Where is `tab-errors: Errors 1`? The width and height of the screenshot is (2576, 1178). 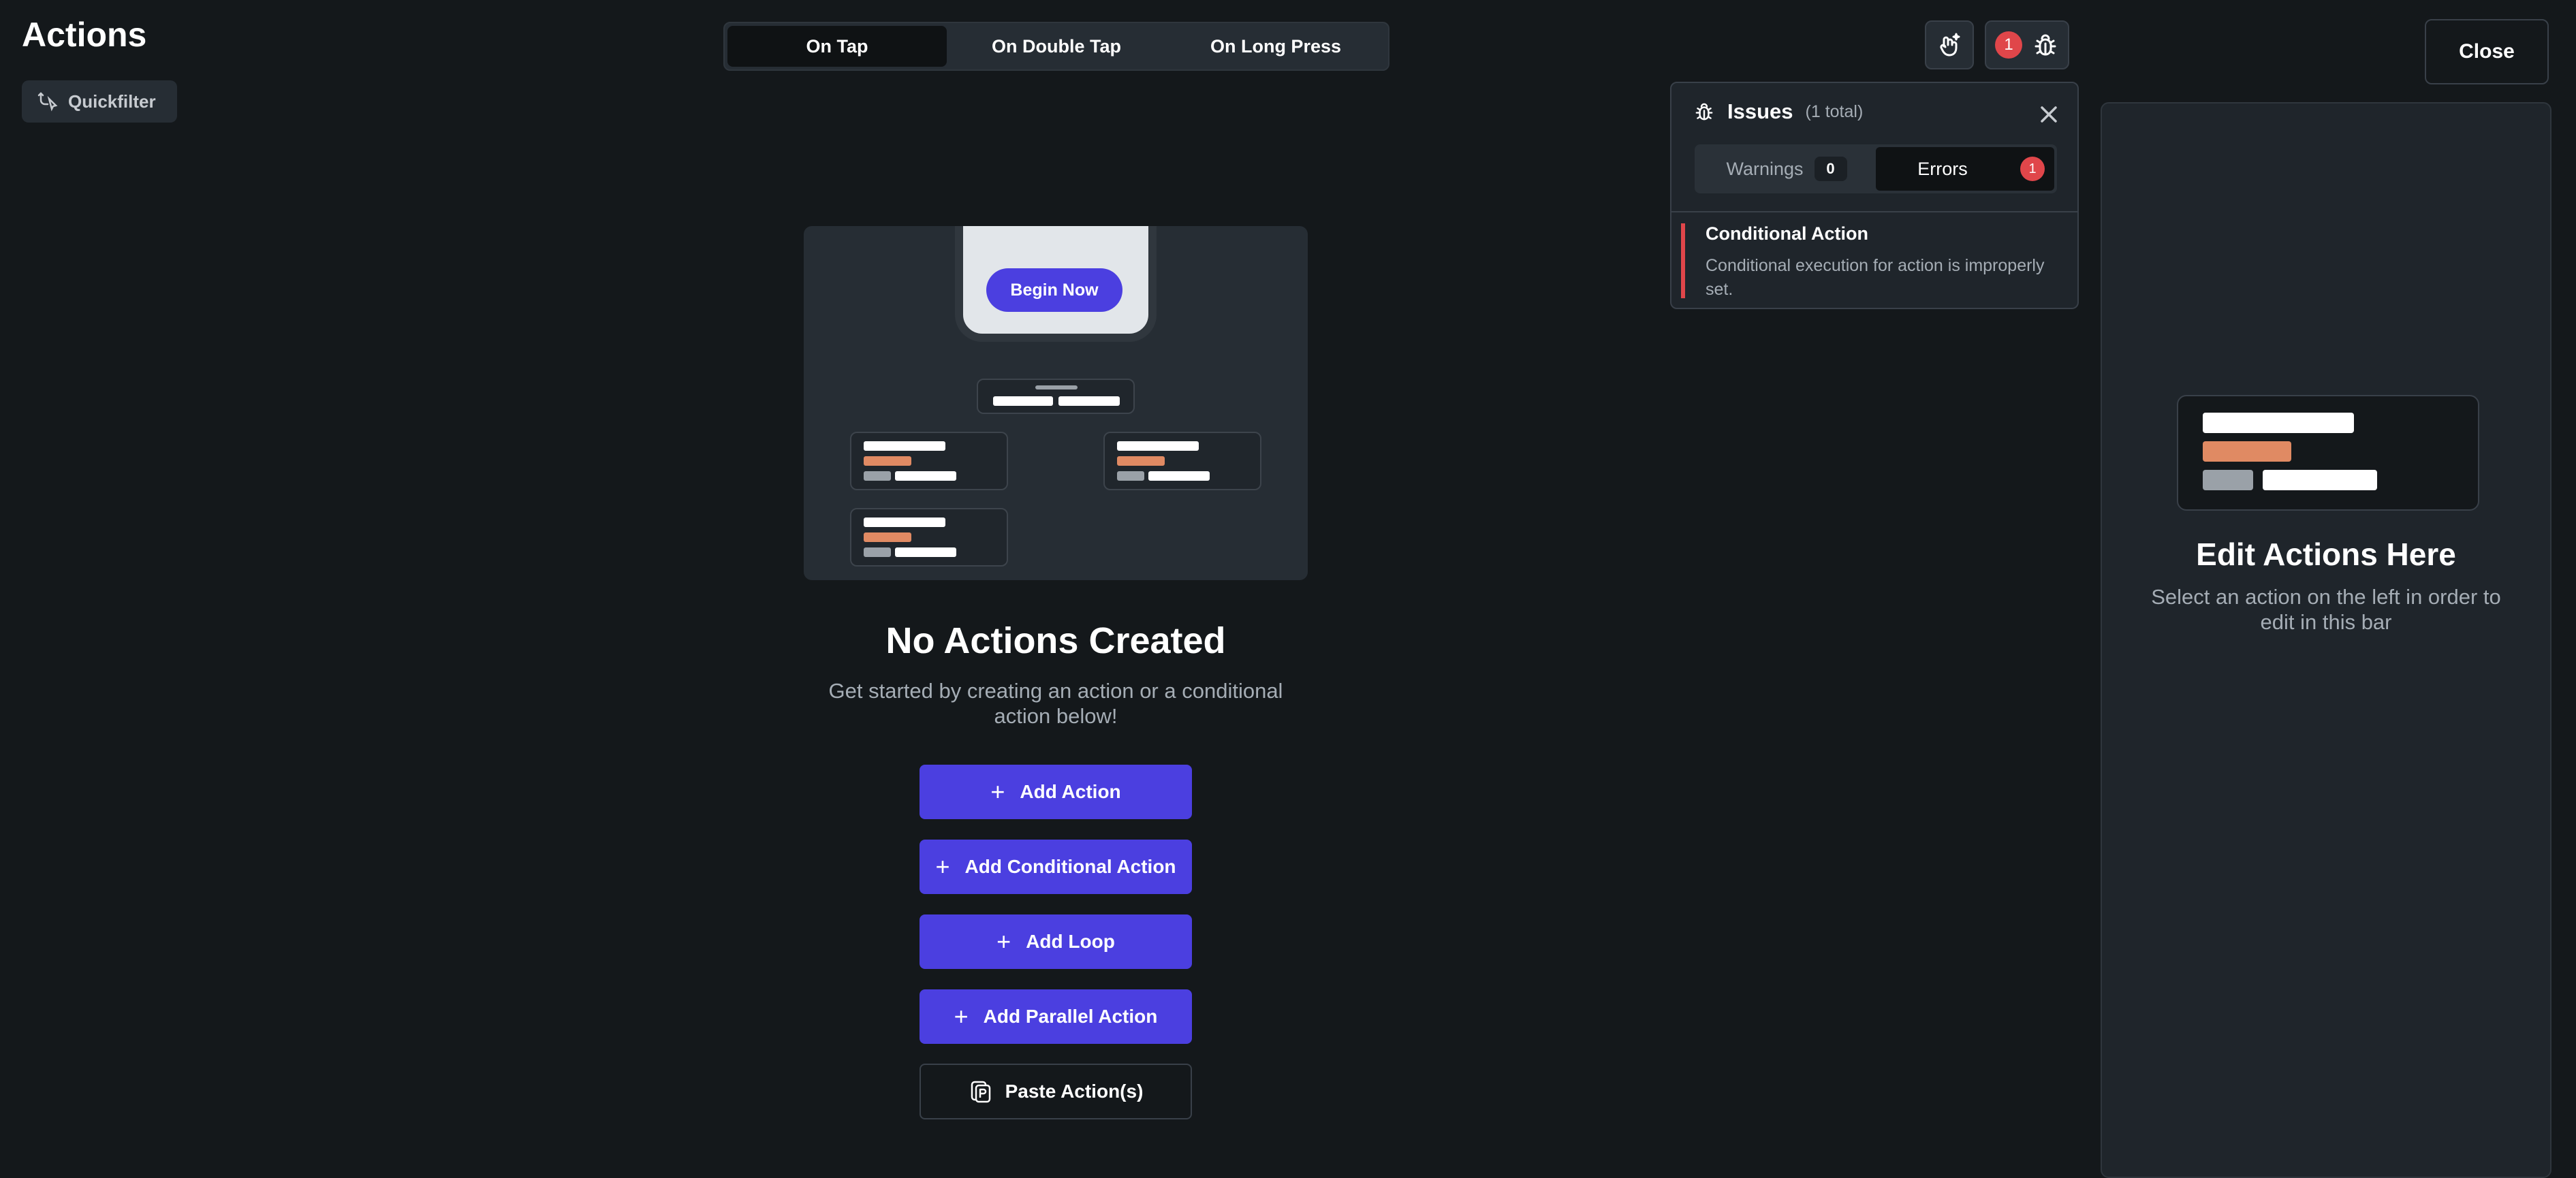
tab-errors: Errors 1 is located at coordinates (1965, 169).